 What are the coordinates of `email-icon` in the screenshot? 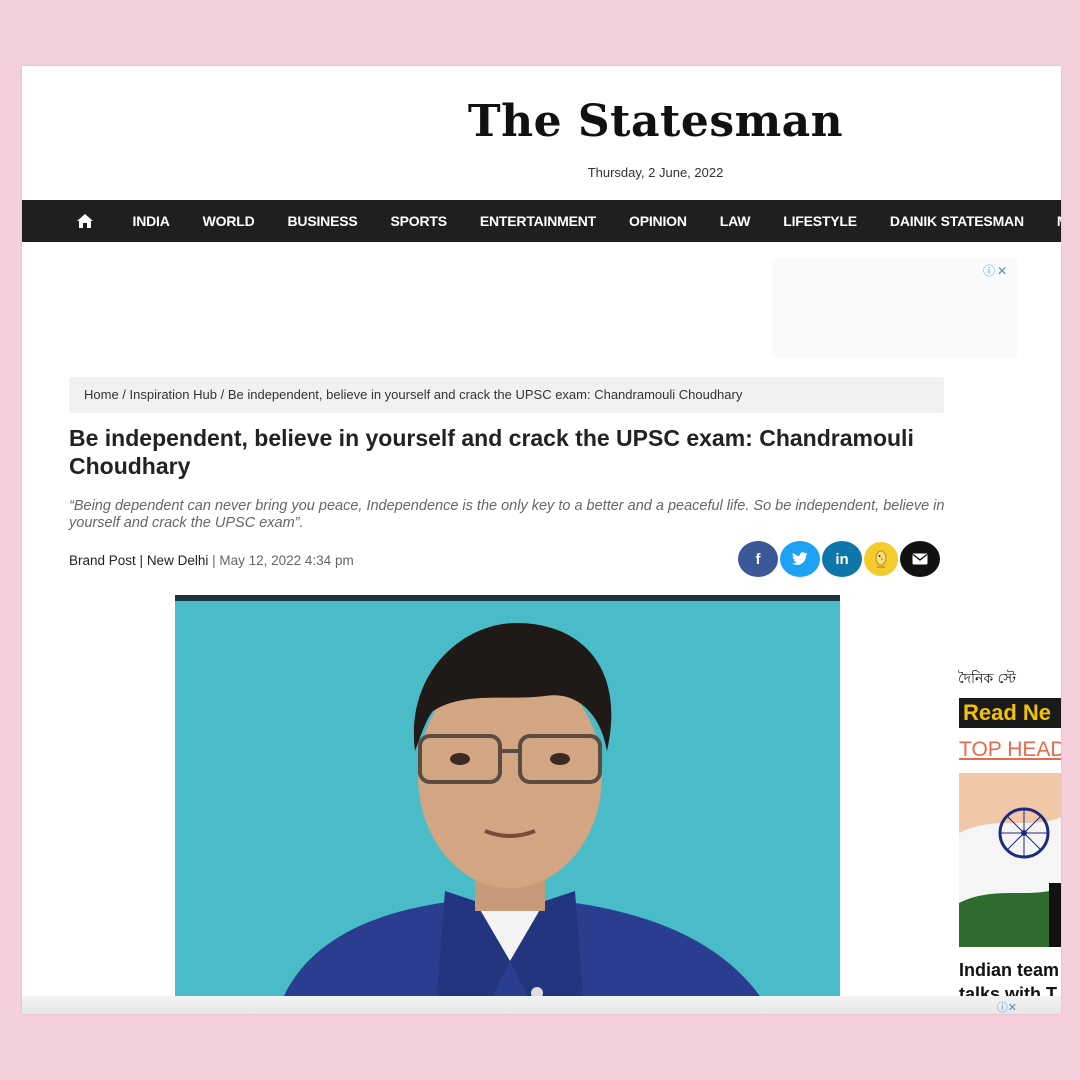 It's located at (920, 559).